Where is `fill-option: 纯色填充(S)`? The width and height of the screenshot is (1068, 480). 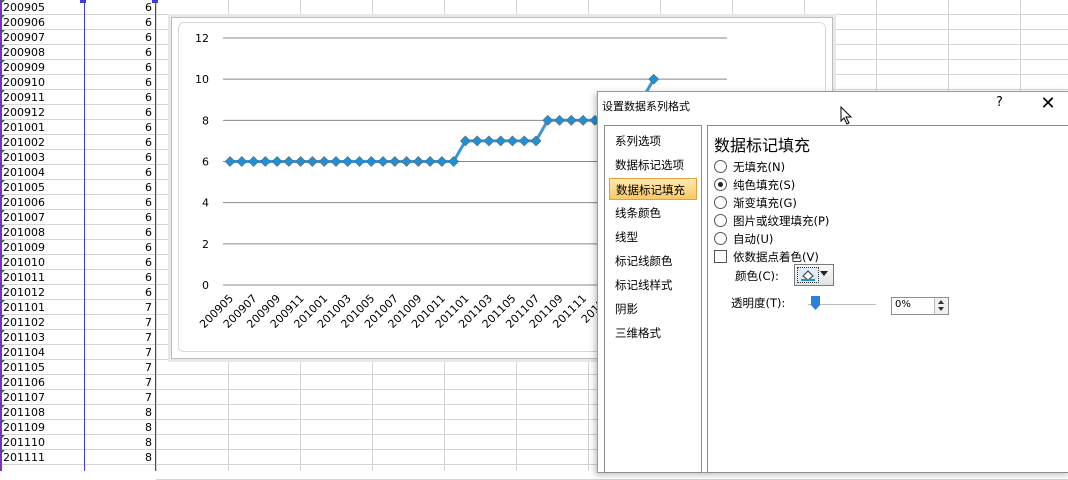 fill-option: 纯色填充(S) is located at coordinates (754, 185).